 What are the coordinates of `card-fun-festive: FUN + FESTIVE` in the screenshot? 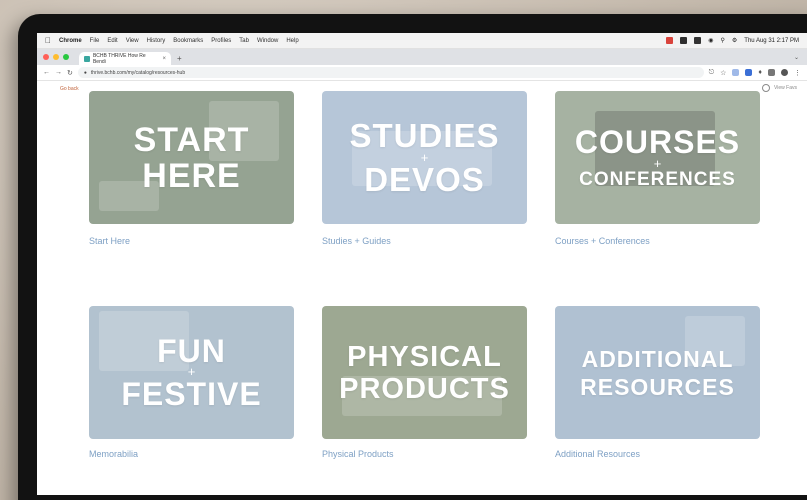 It's located at (191, 372).